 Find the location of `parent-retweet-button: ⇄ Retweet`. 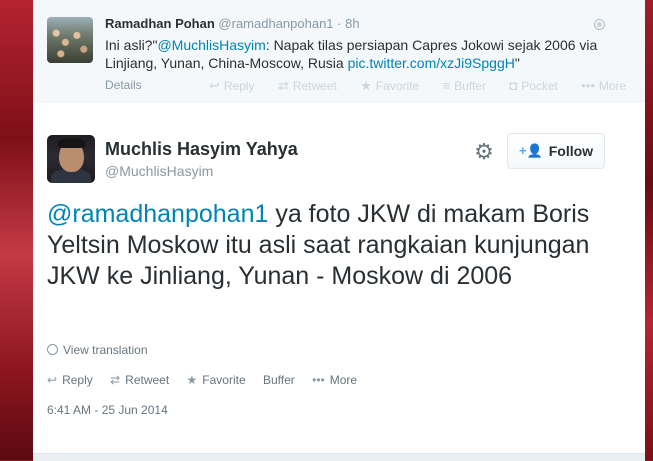

parent-retweet-button: ⇄ Retweet is located at coordinates (312, 85).